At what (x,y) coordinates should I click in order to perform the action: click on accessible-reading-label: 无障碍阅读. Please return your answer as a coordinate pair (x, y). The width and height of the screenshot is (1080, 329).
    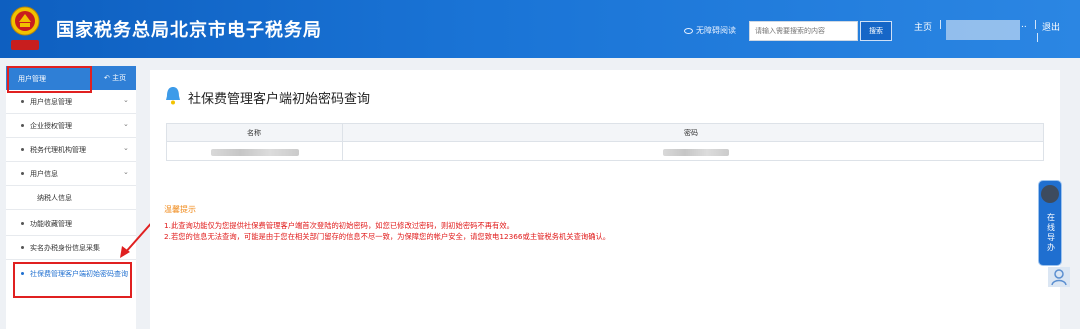
    Looking at the image, I should click on (716, 30).